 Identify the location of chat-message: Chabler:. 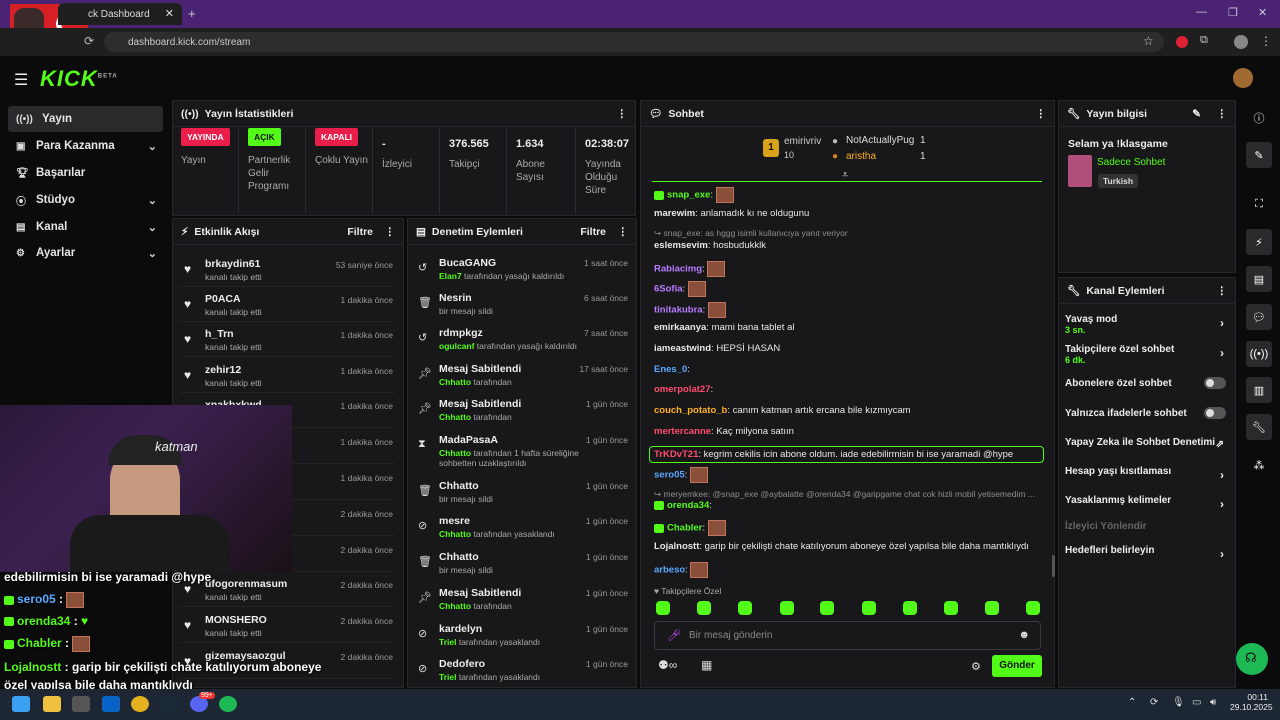
(690, 528).